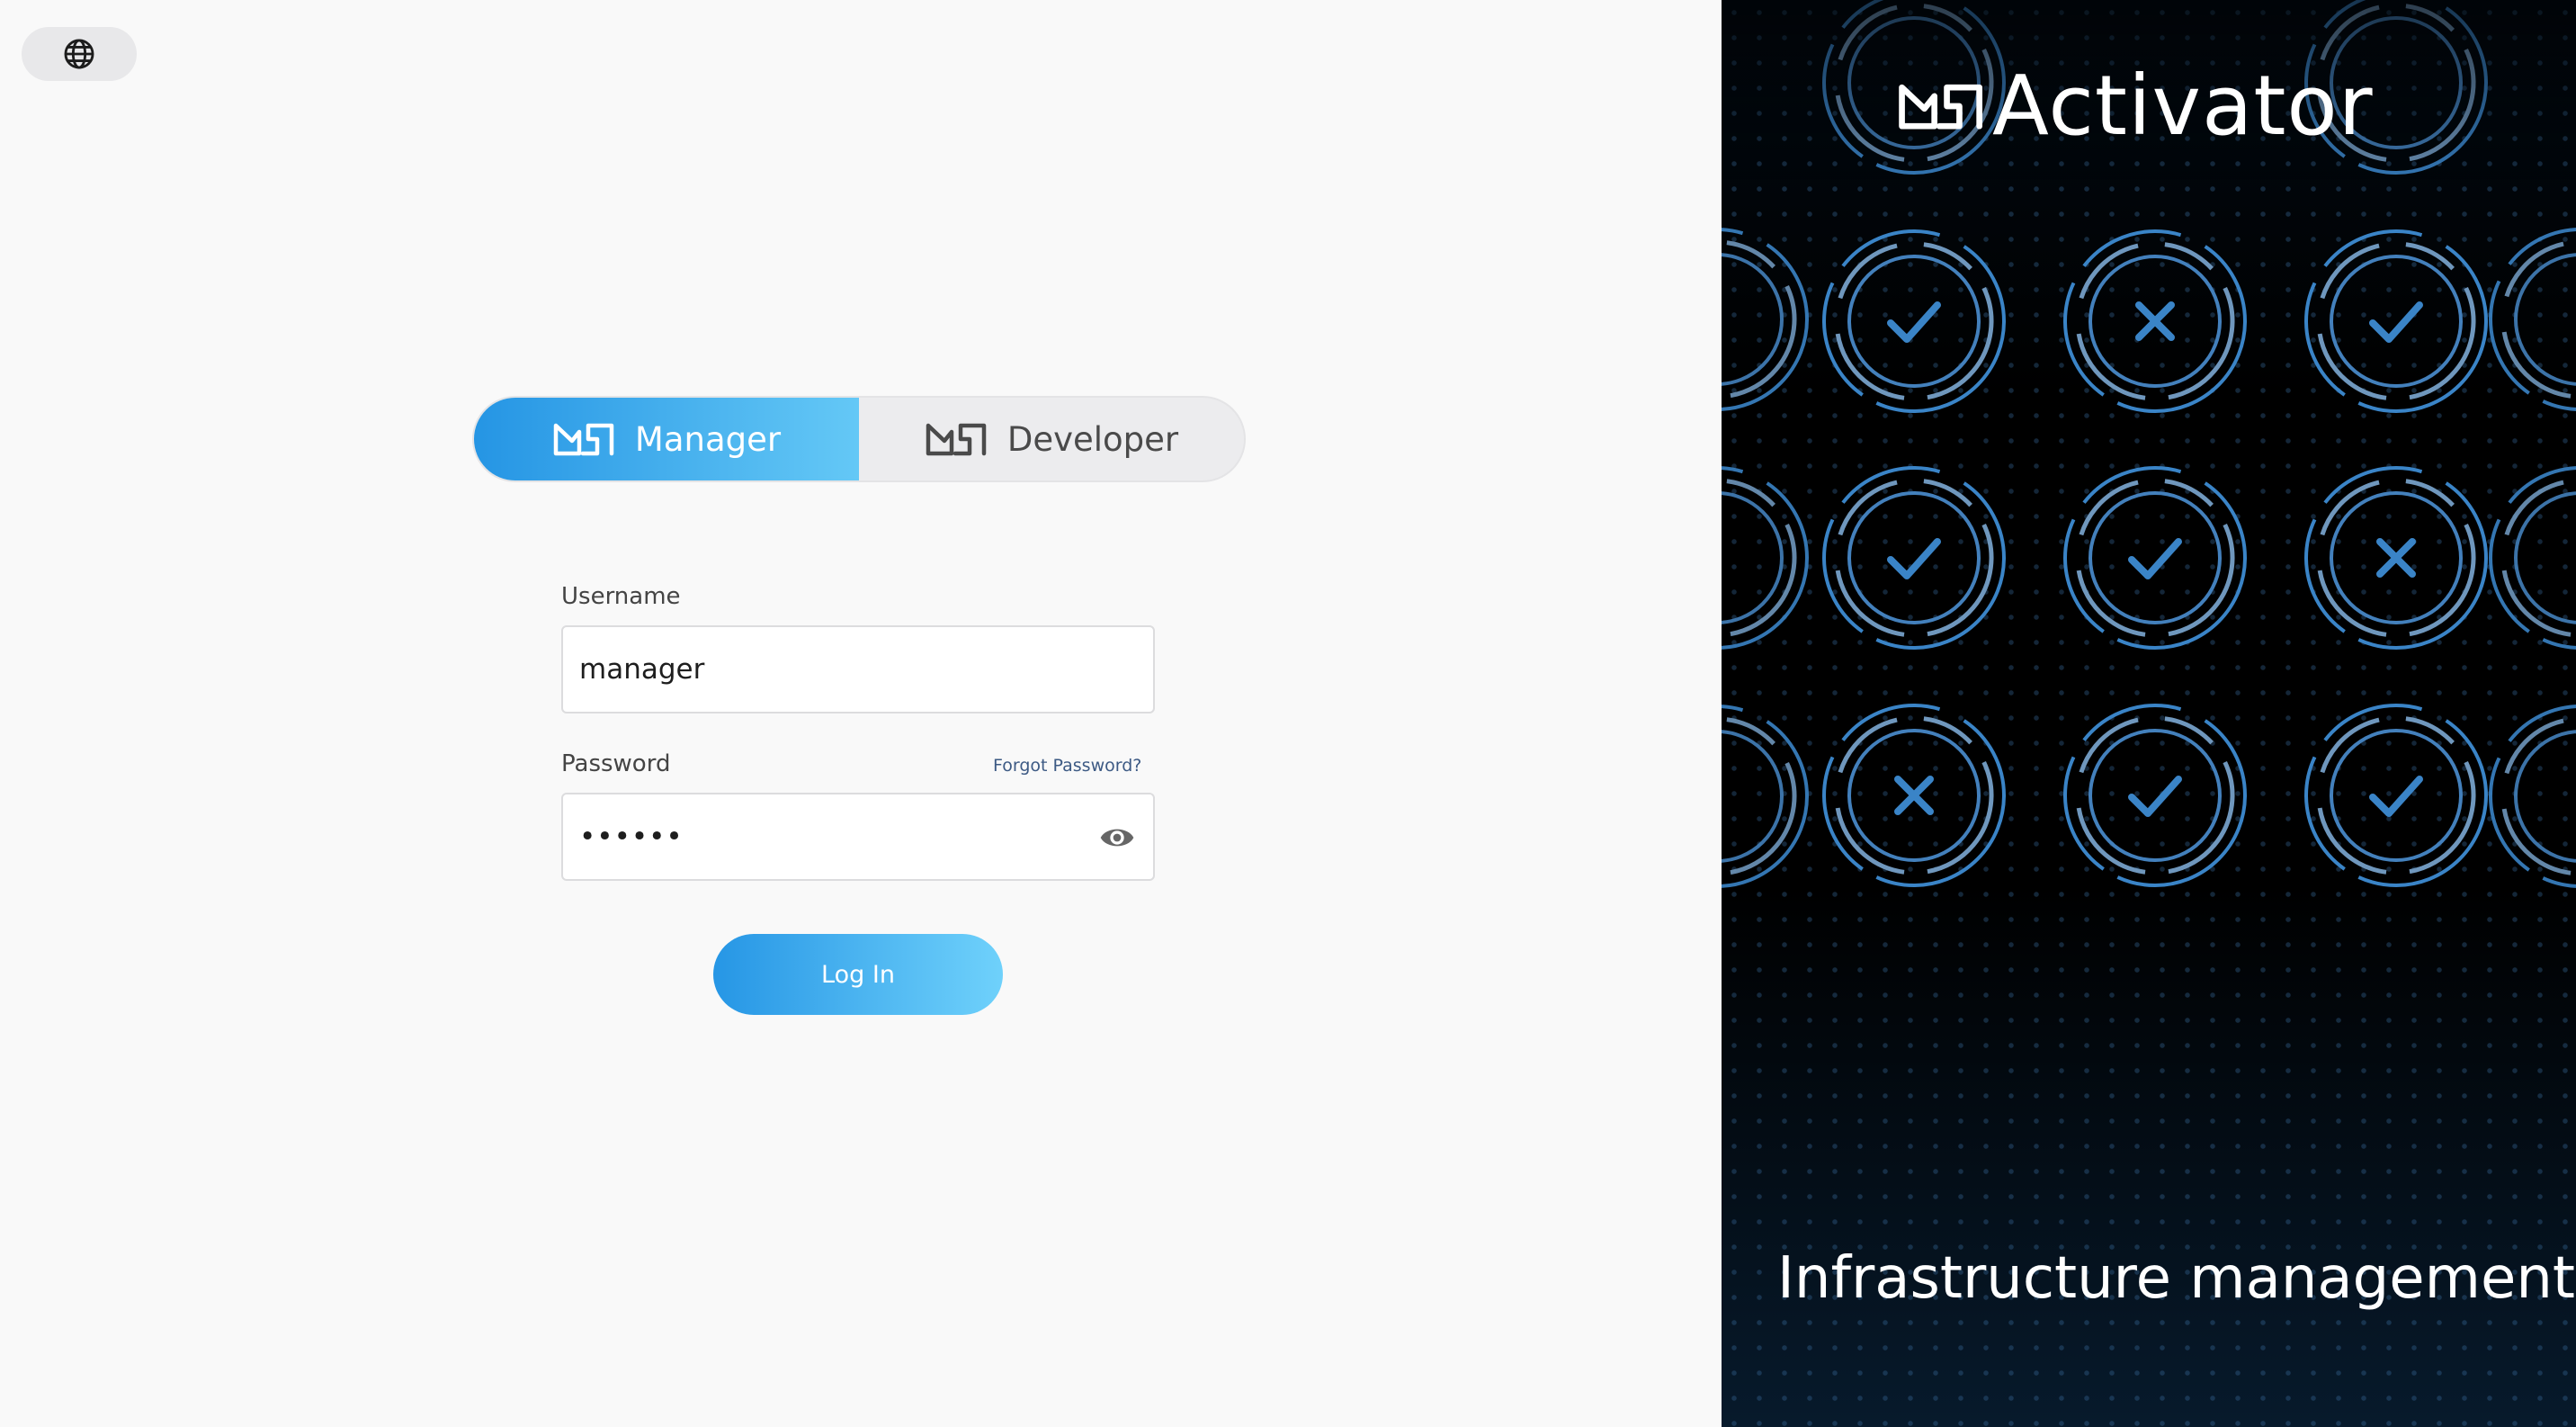 The height and width of the screenshot is (1427, 2576). I want to click on login-button: Log In, so click(858, 974).